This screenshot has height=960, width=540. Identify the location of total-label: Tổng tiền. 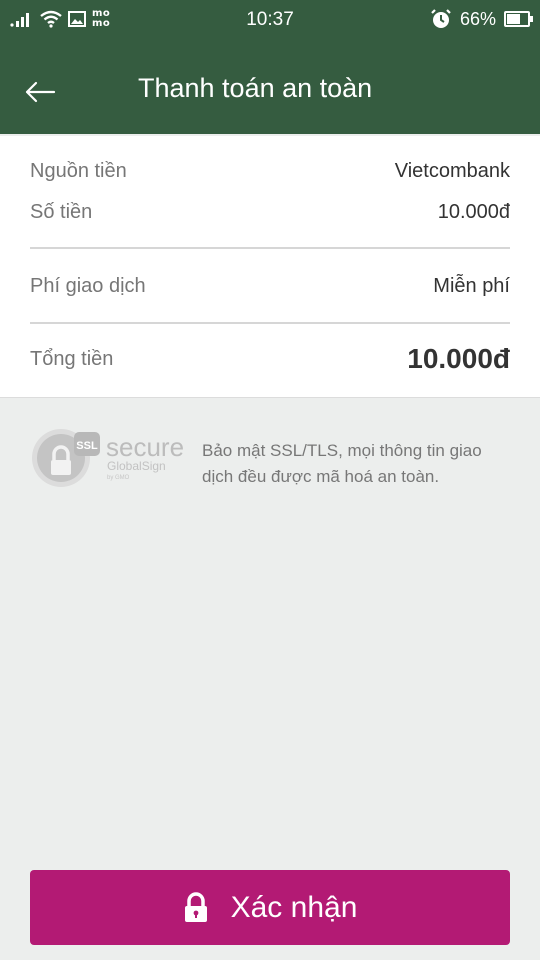
(72, 358).